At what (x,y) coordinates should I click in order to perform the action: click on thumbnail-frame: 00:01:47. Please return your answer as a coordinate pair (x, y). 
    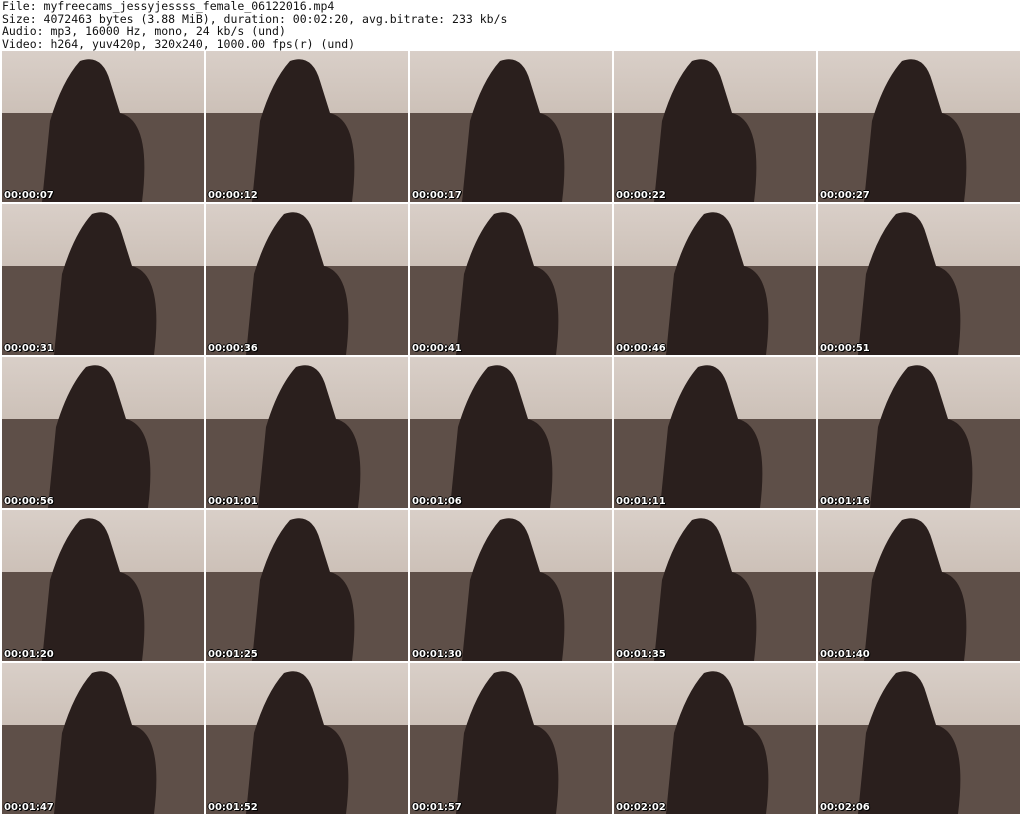
    Looking at the image, I should click on (103, 738).